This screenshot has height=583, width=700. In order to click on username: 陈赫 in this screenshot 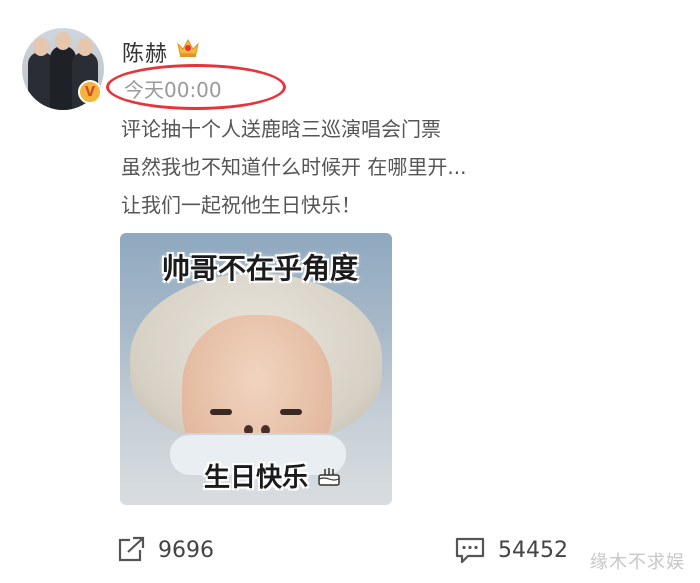, I will do `click(145, 52)`.